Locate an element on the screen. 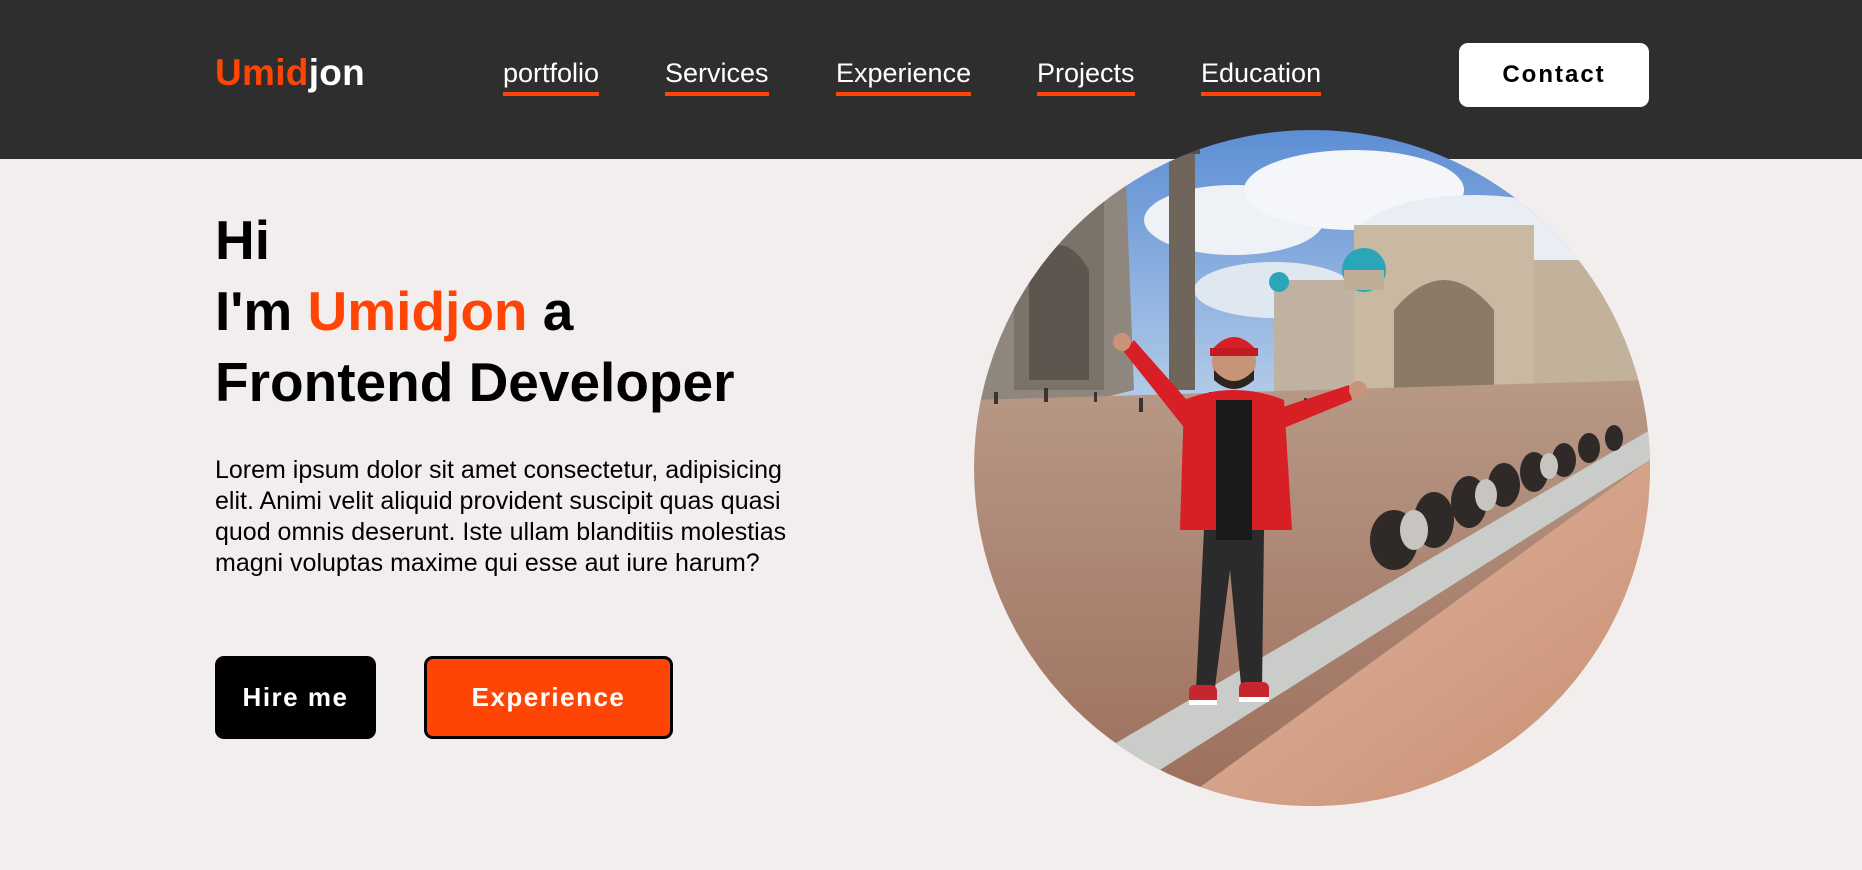 The image size is (1862, 870). experience-button: Experience is located at coordinates (548, 697).